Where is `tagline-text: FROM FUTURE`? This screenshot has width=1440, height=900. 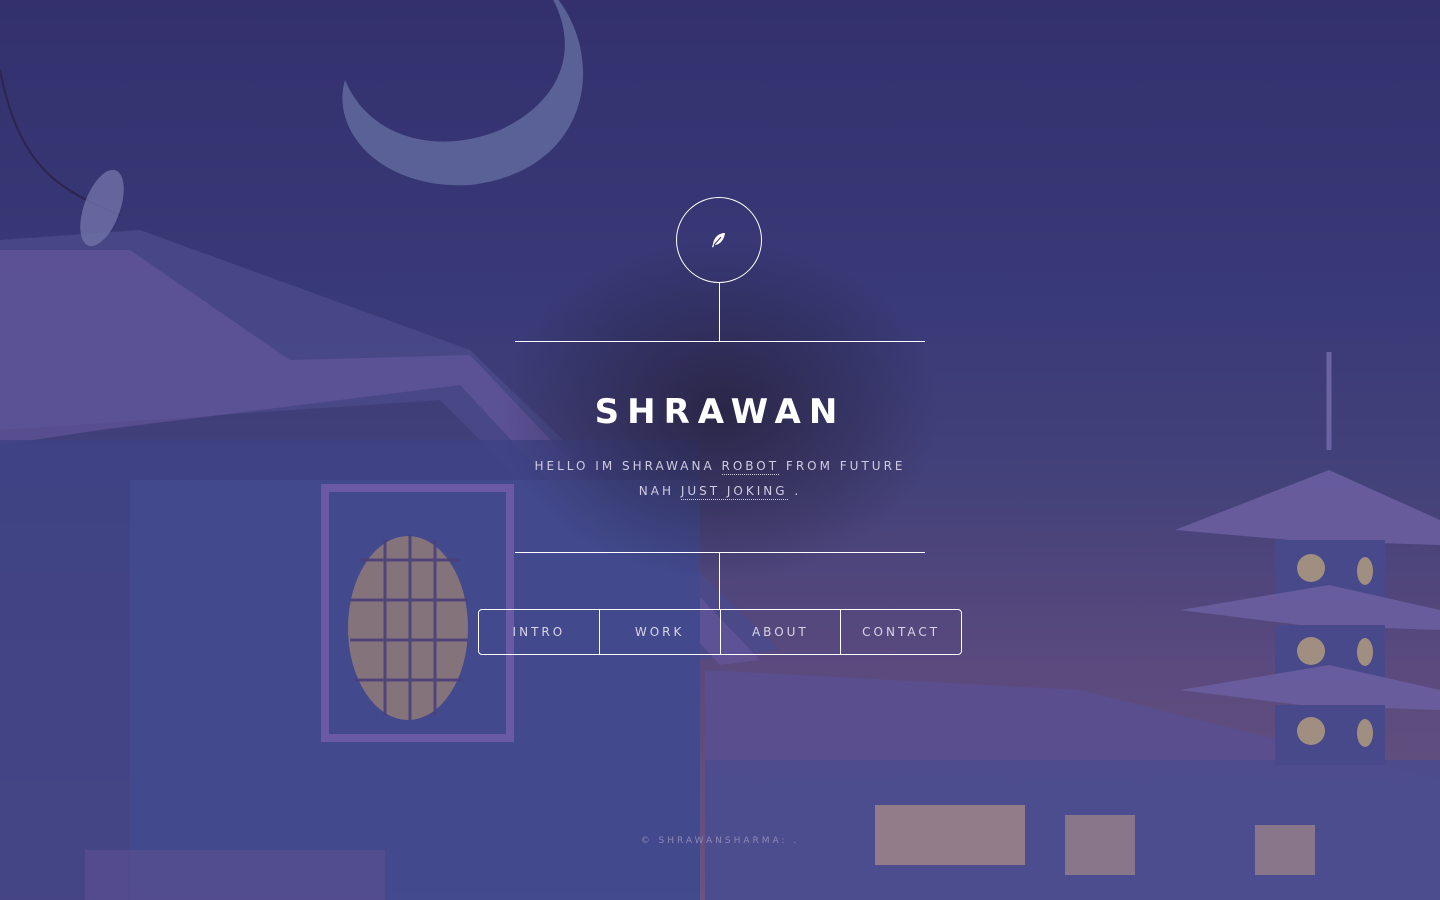 tagline-text: FROM FUTURE is located at coordinates (845, 466).